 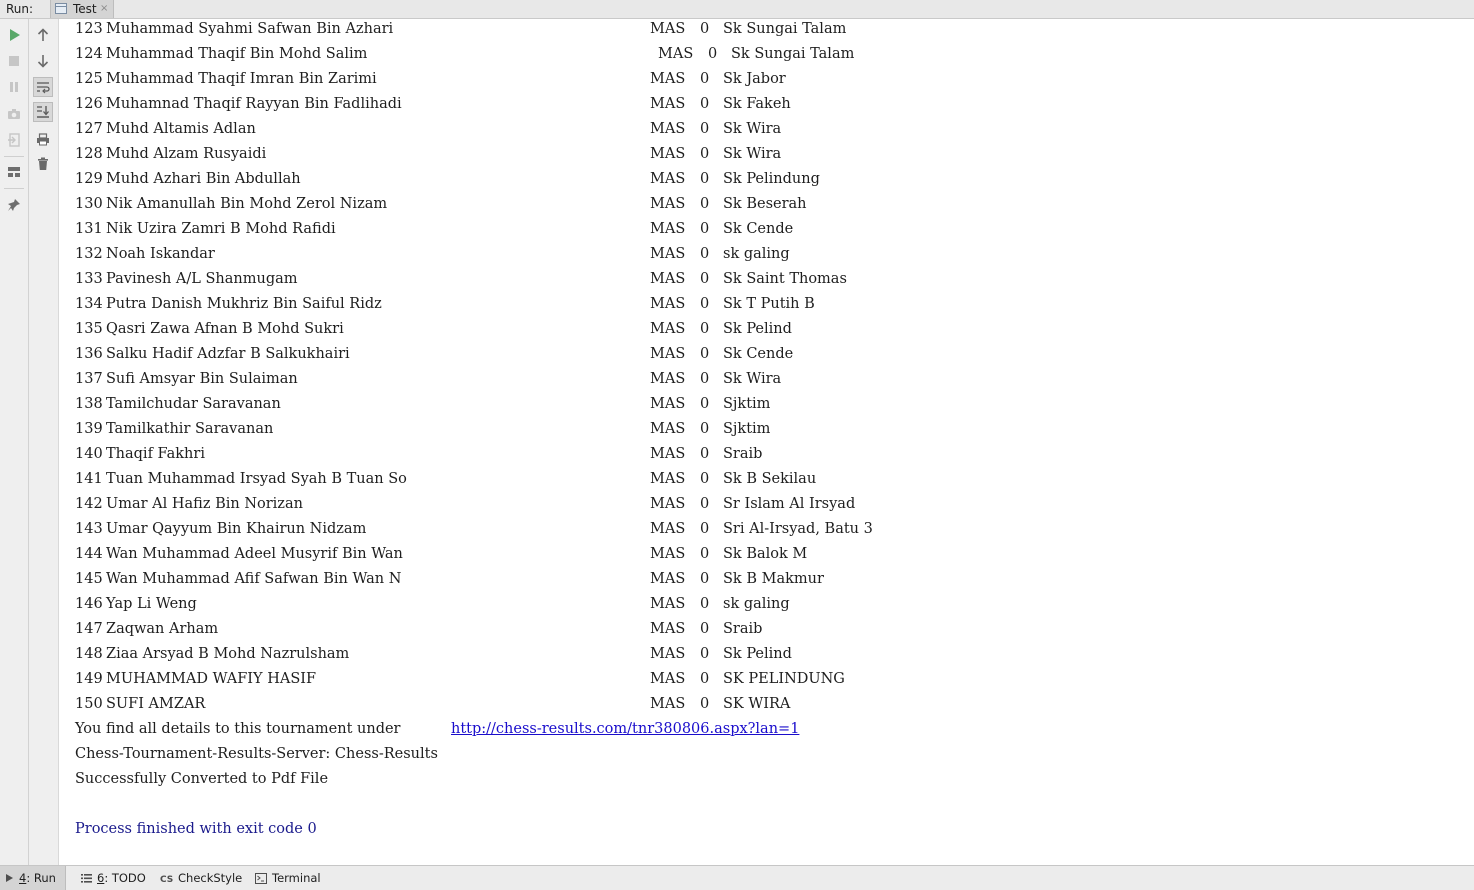 I want to click on run-config-tab: Test ×, so click(x=82, y=9).